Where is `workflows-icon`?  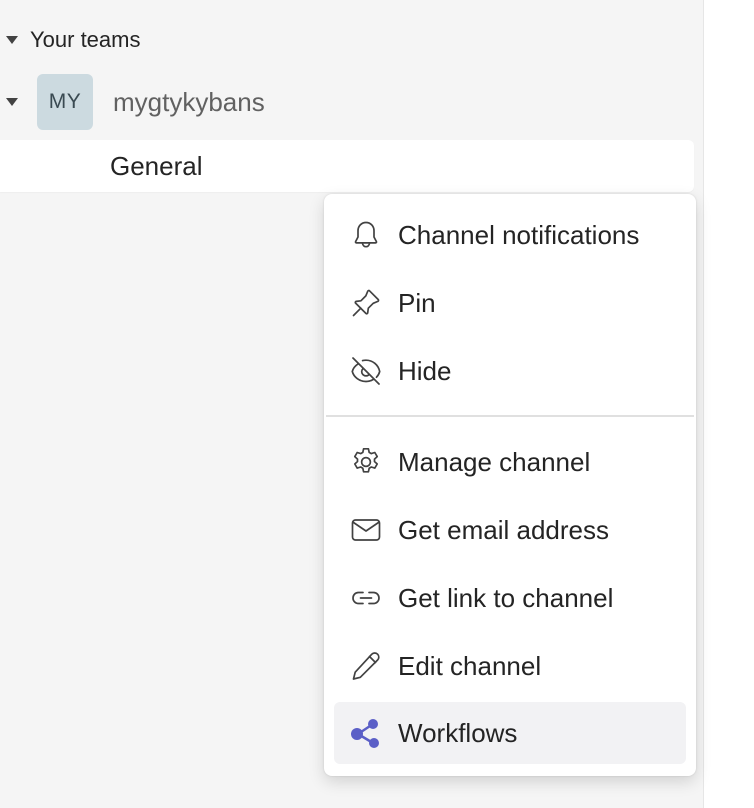 workflows-icon is located at coordinates (366, 733).